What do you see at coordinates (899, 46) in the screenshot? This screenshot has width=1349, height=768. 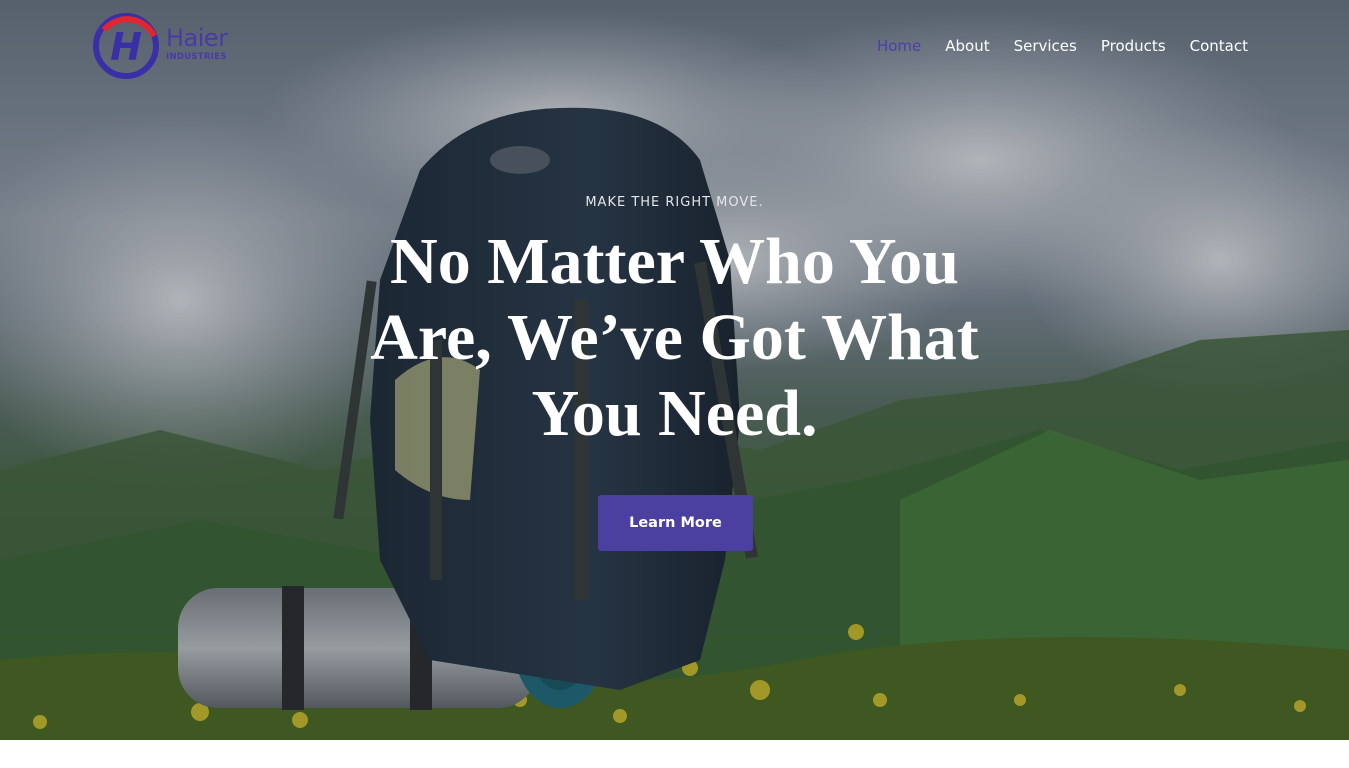 I see `nav-item-home: Home` at bounding box center [899, 46].